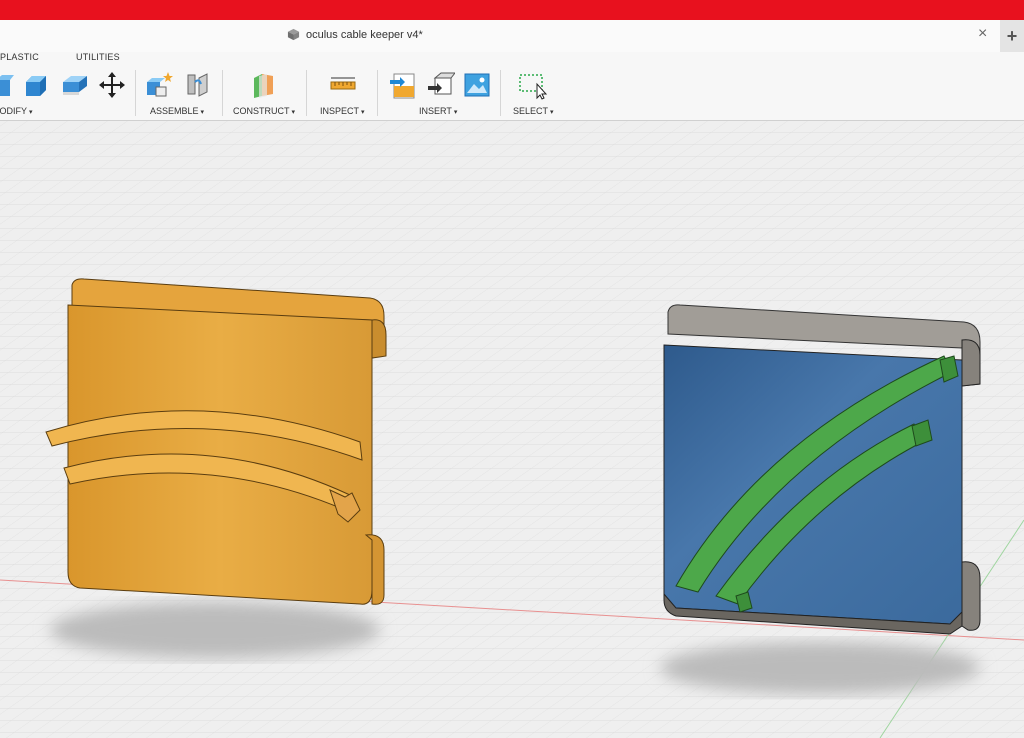 The height and width of the screenshot is (738, 1024). I want to click on inspect-label: INSPECT, so click(340, 111).